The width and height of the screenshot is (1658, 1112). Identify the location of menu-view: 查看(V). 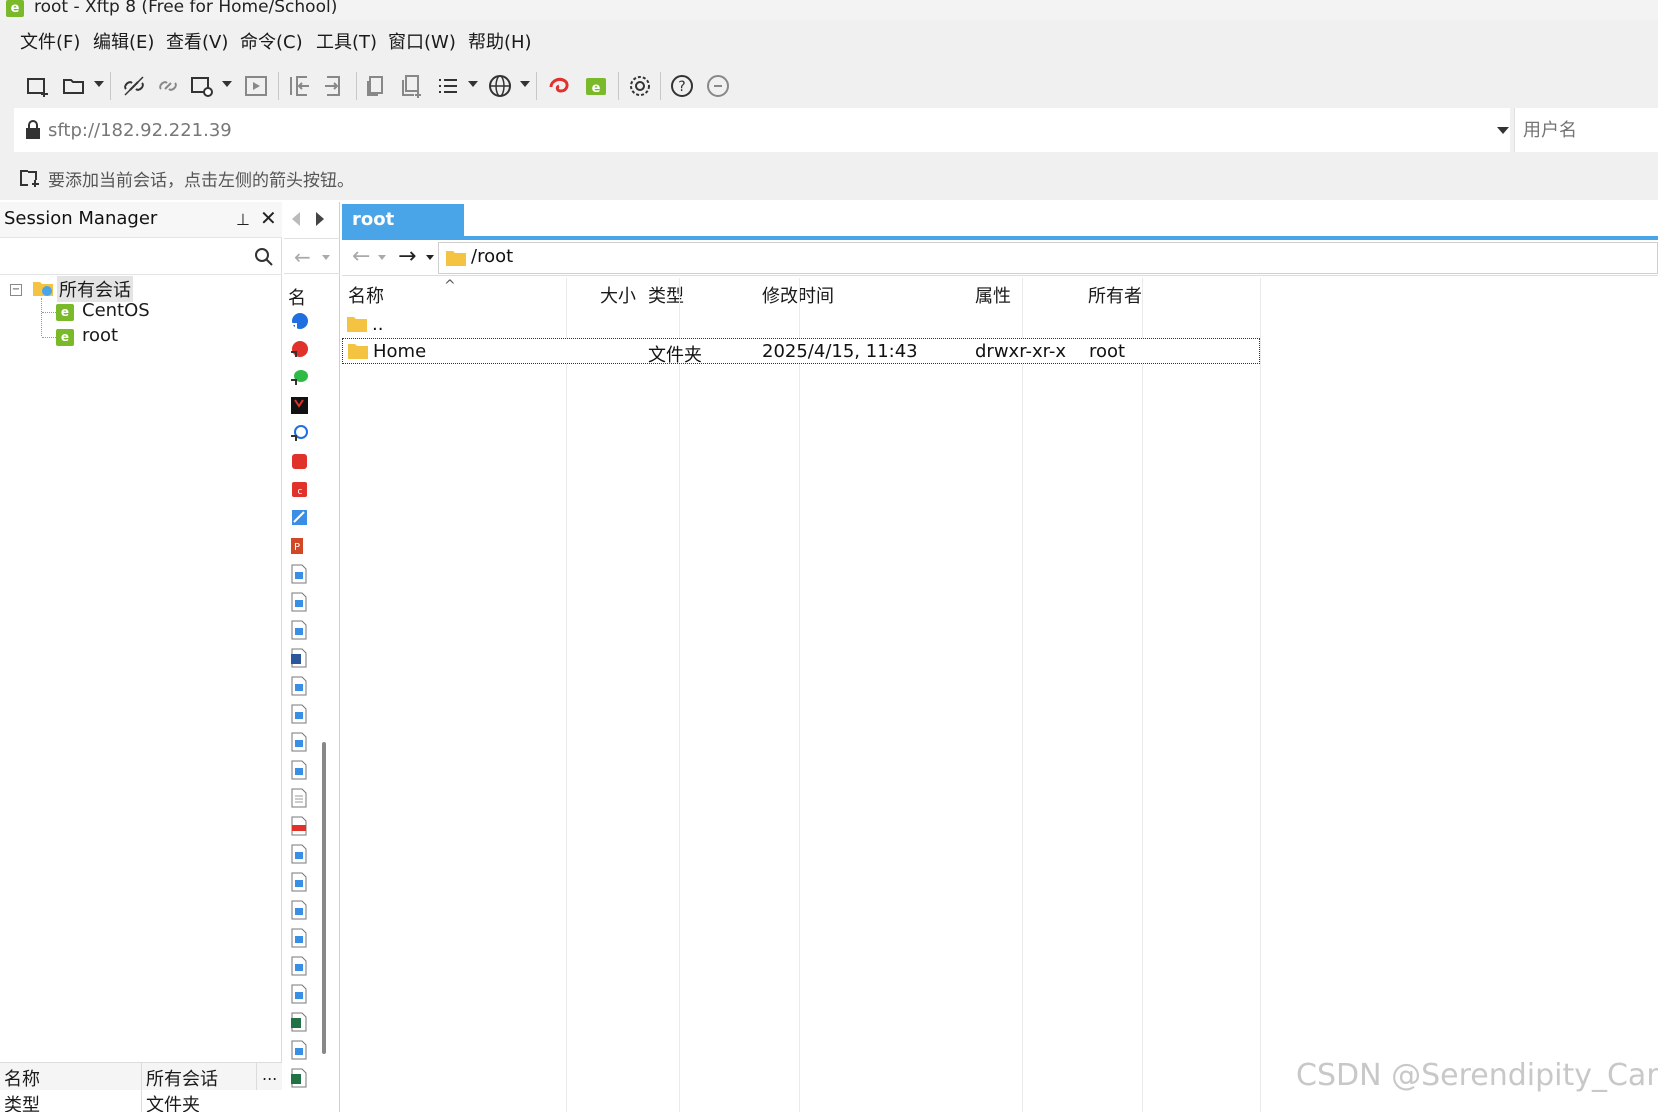
(197, 41).